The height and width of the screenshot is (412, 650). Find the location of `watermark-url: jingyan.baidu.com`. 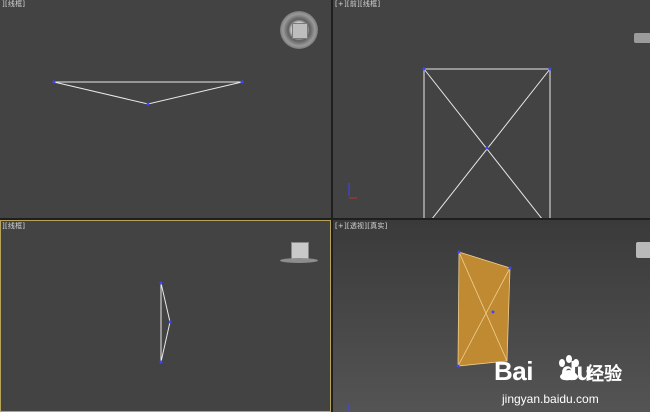

watermark-url: jingyan.baidu.com is located at coordinates (550, 399).